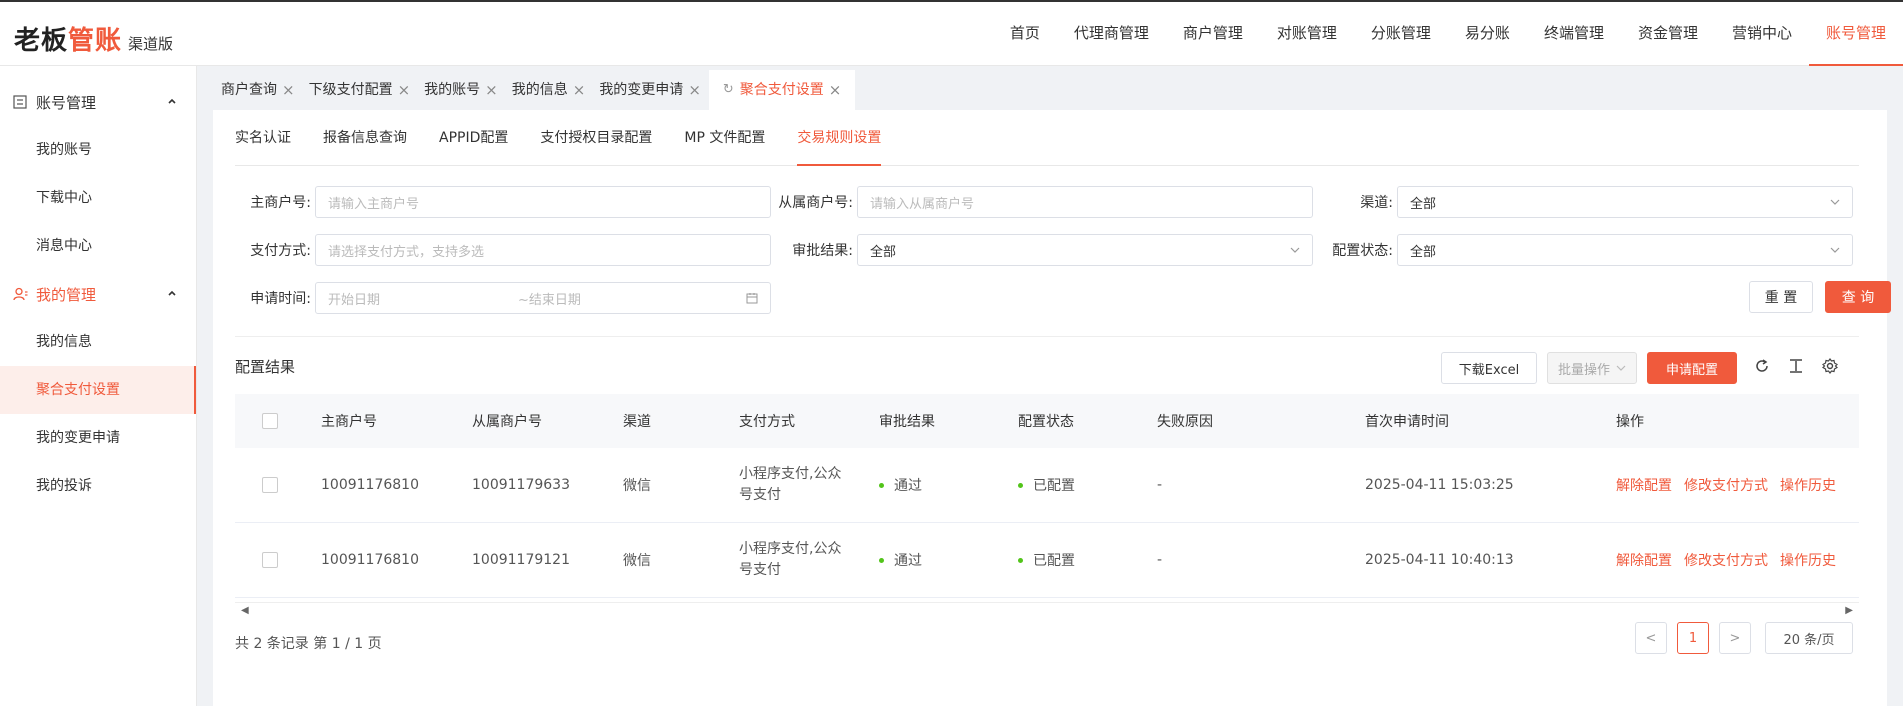 Image resolution: width=1903 pixels, height=706 pixels. I want to click on filter-label: 主商户号:, so click(280, 203).